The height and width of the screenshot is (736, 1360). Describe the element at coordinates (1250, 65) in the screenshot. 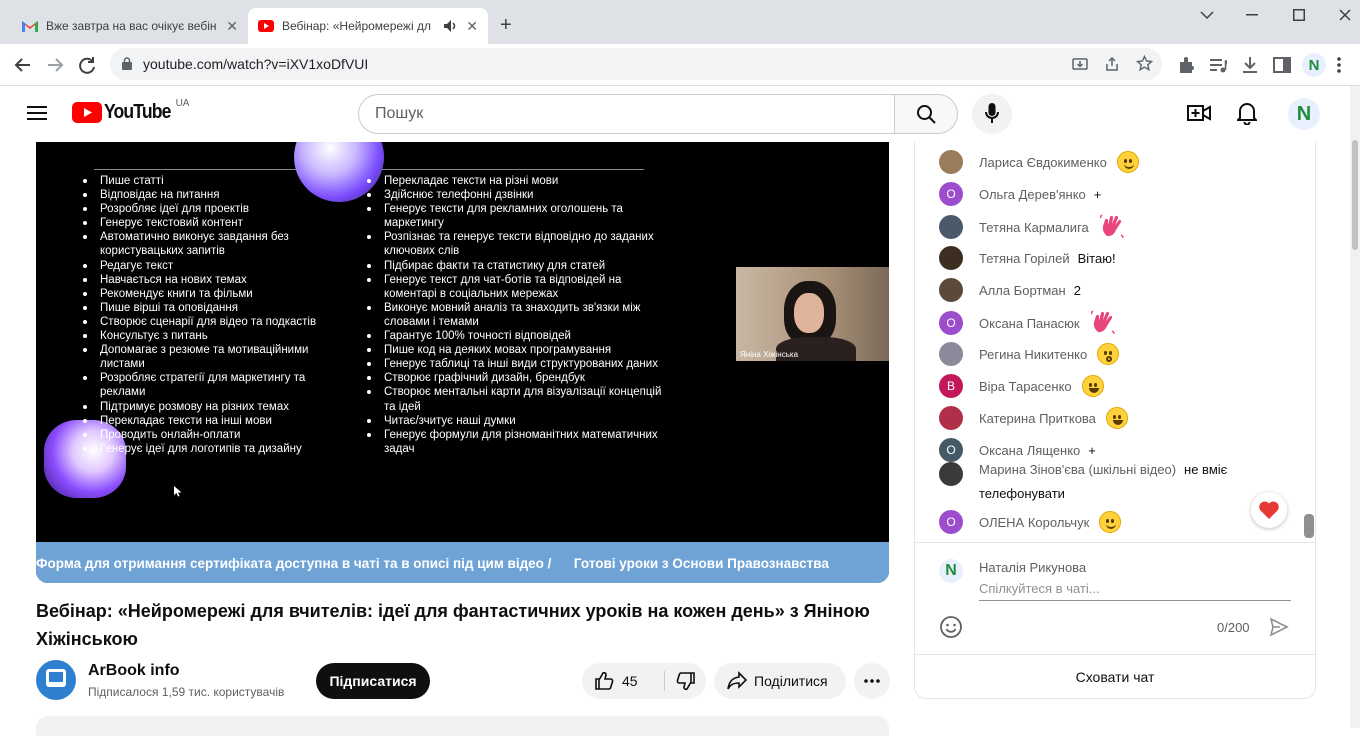

I see `downloads-icon` at that location.